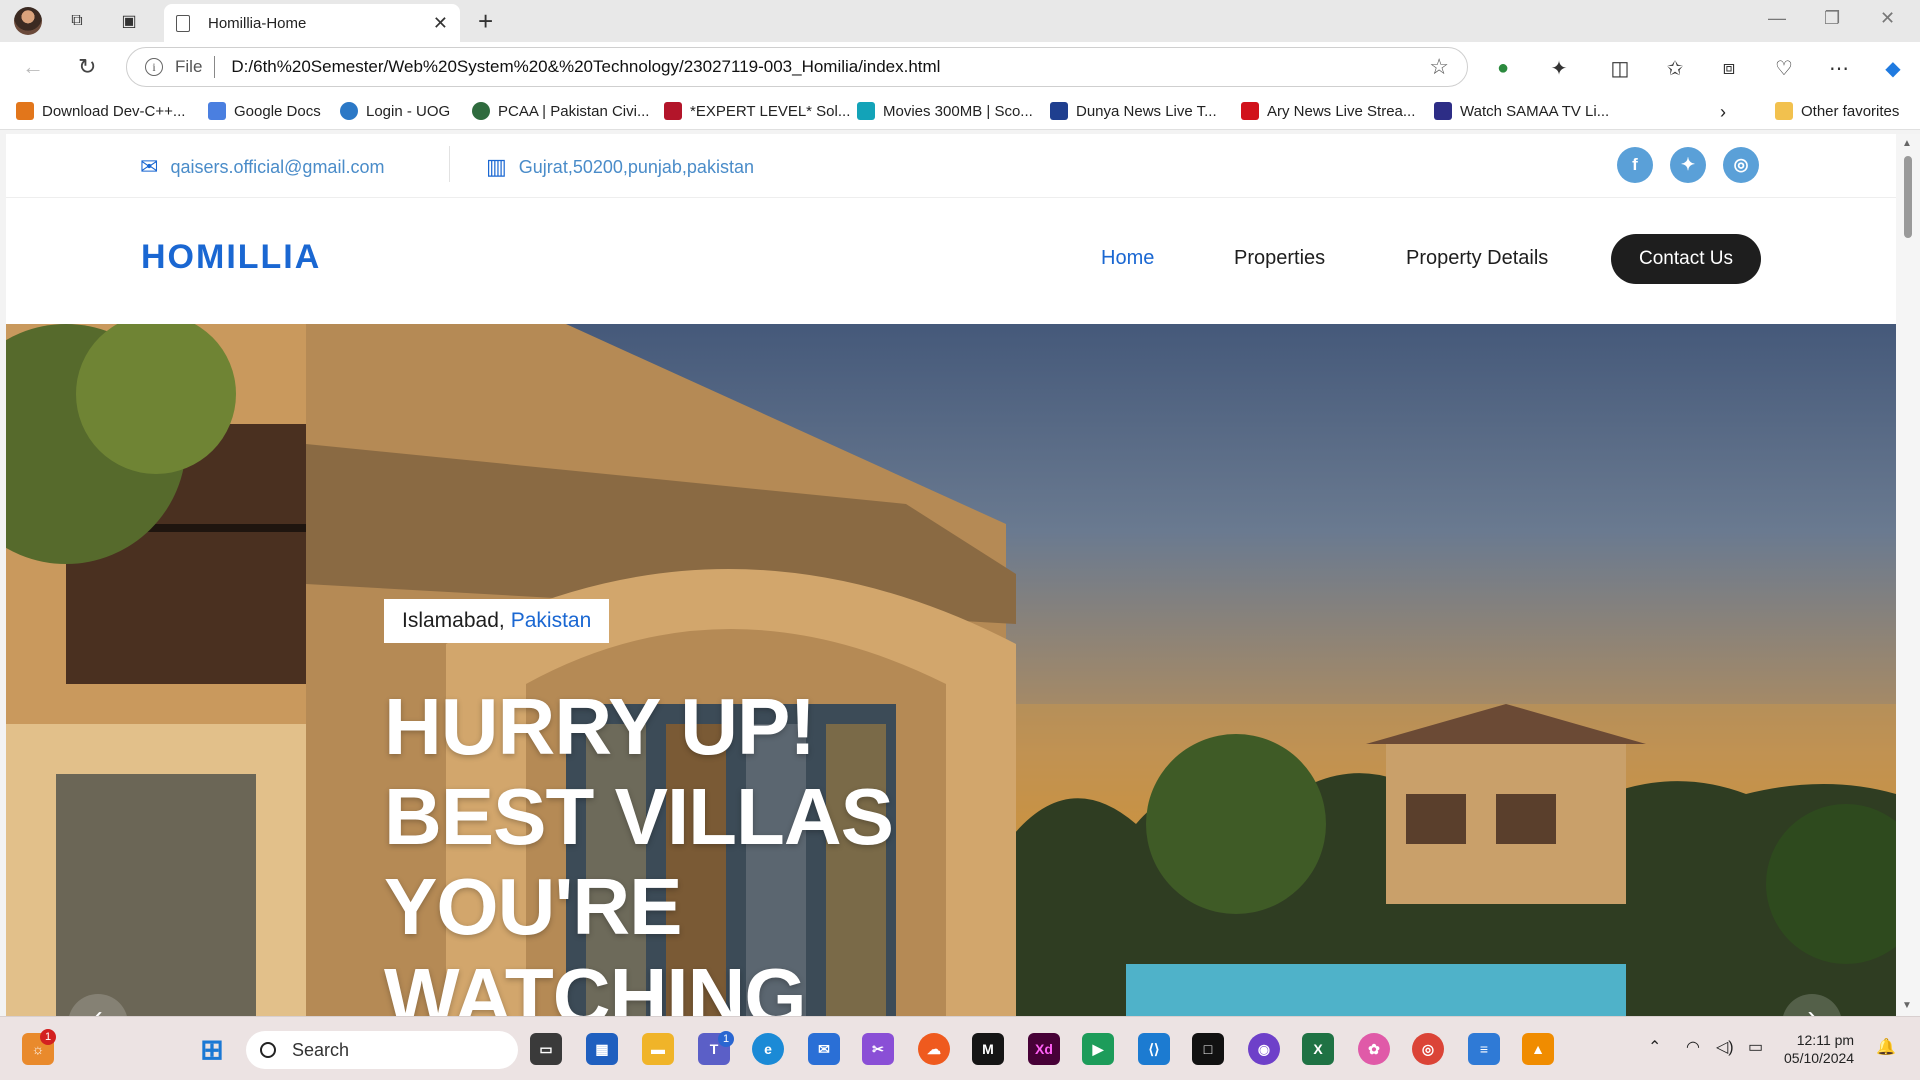 Image resolution: width=1920 pixels, height=1080 pixels. What do you see at coordinates (934, 1049) in the screenshot?
I see `soundcloud-icon: ☁` at bounding box center [934, 1049].